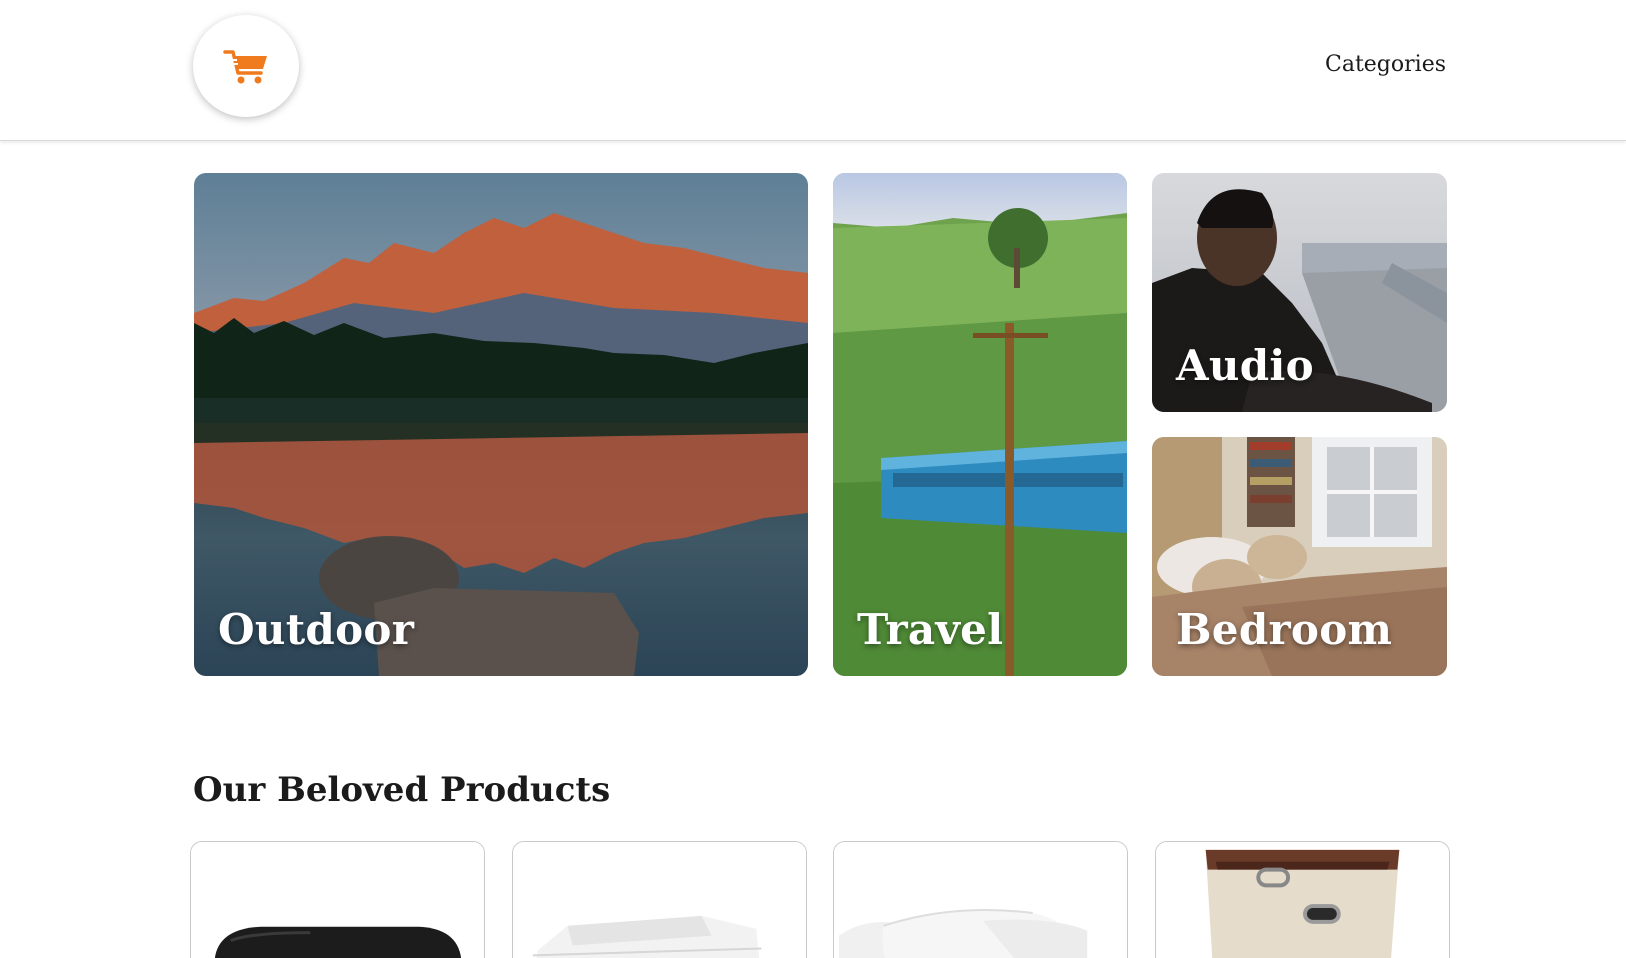 This screenshot has height=958, width=1626. Describe the element at coordinates (1245, 365) in the screenshot. I see `category-label-audio: Audio` at that location.